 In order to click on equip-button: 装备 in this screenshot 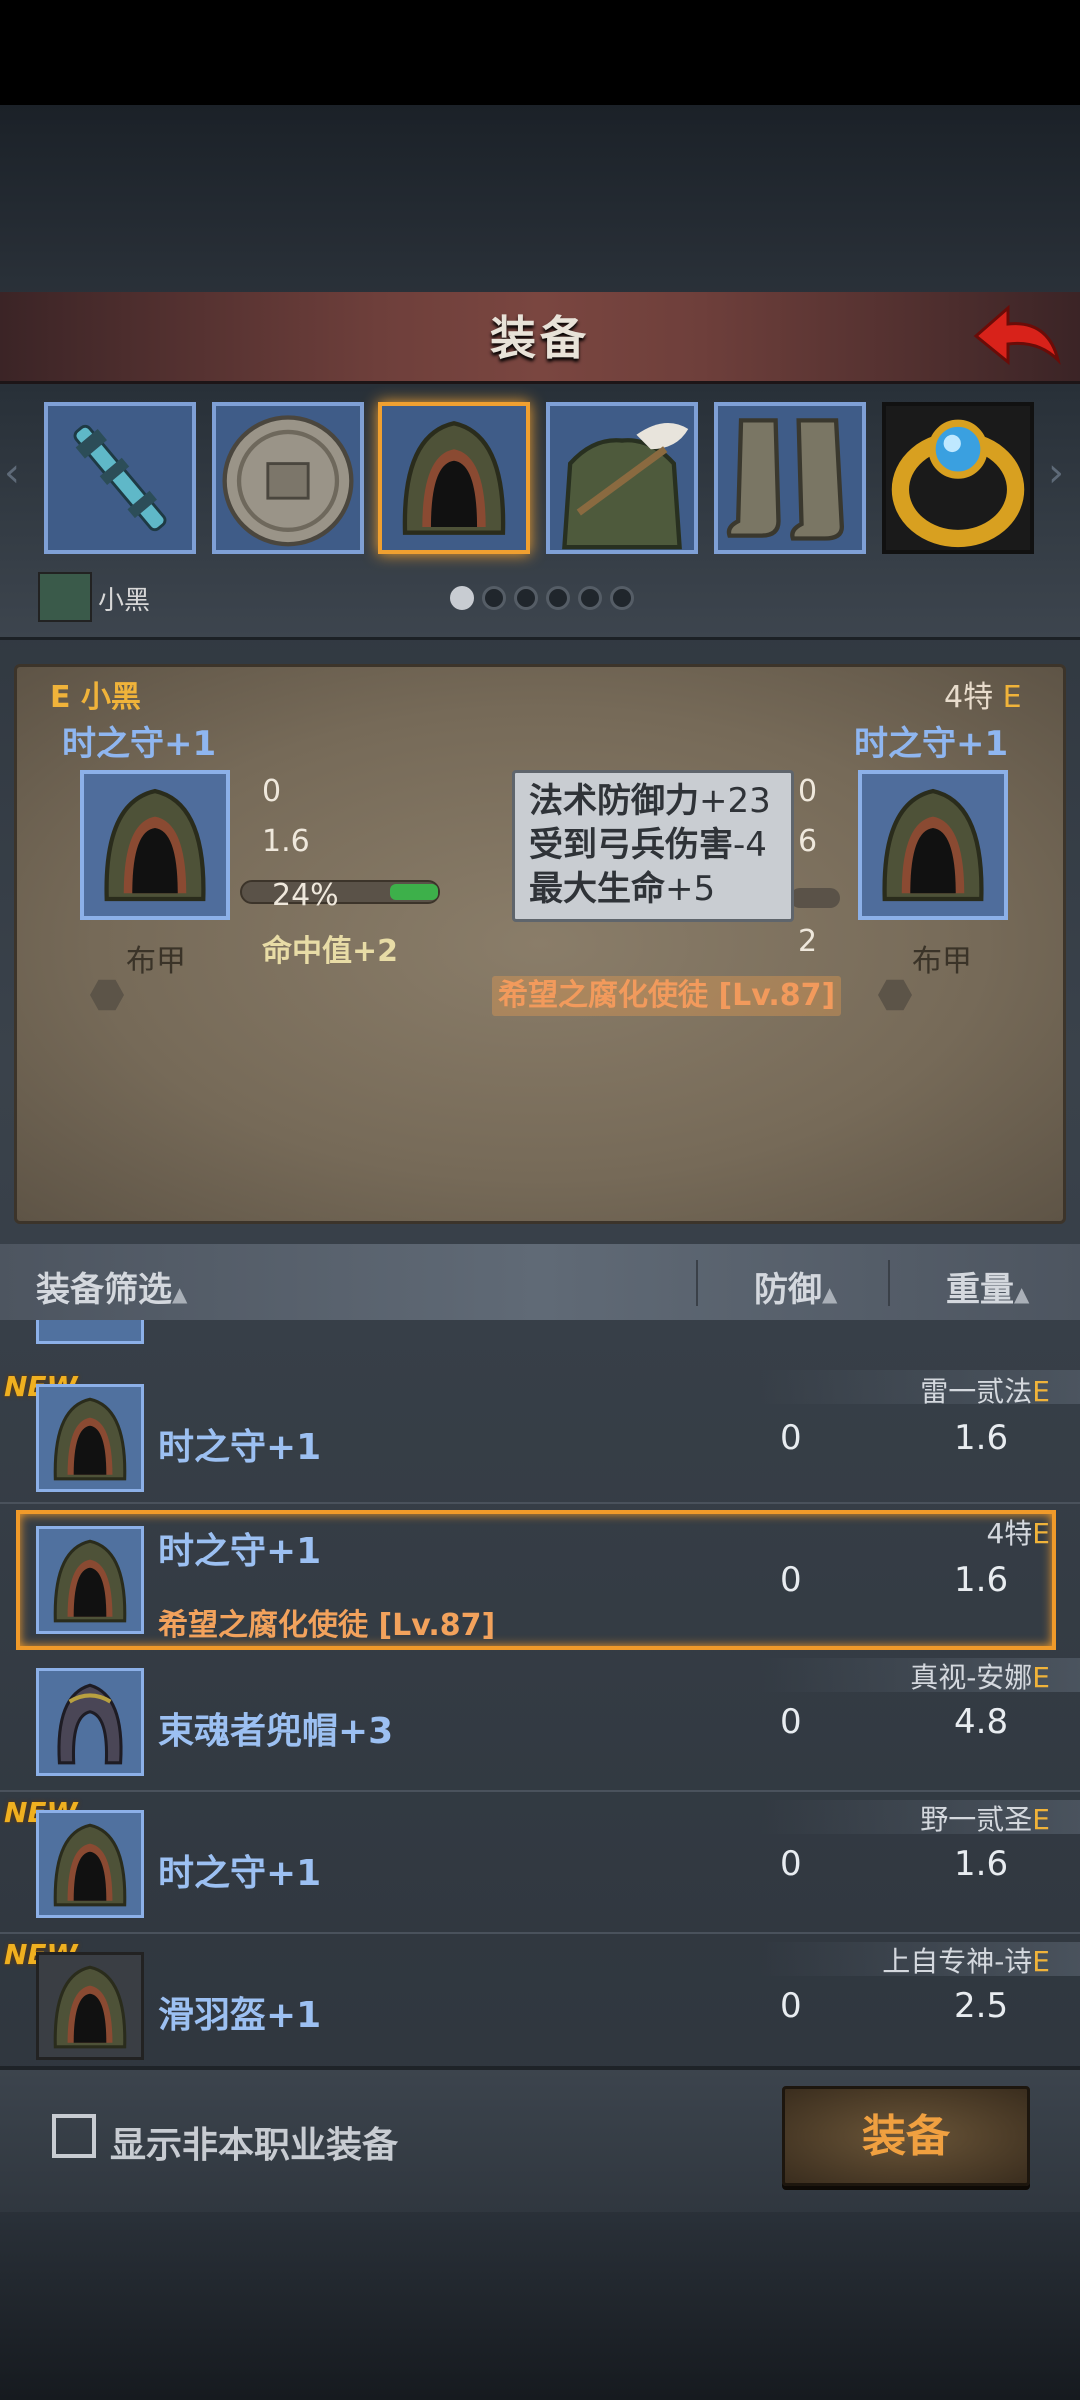, I will do `click(906, 2136)`.